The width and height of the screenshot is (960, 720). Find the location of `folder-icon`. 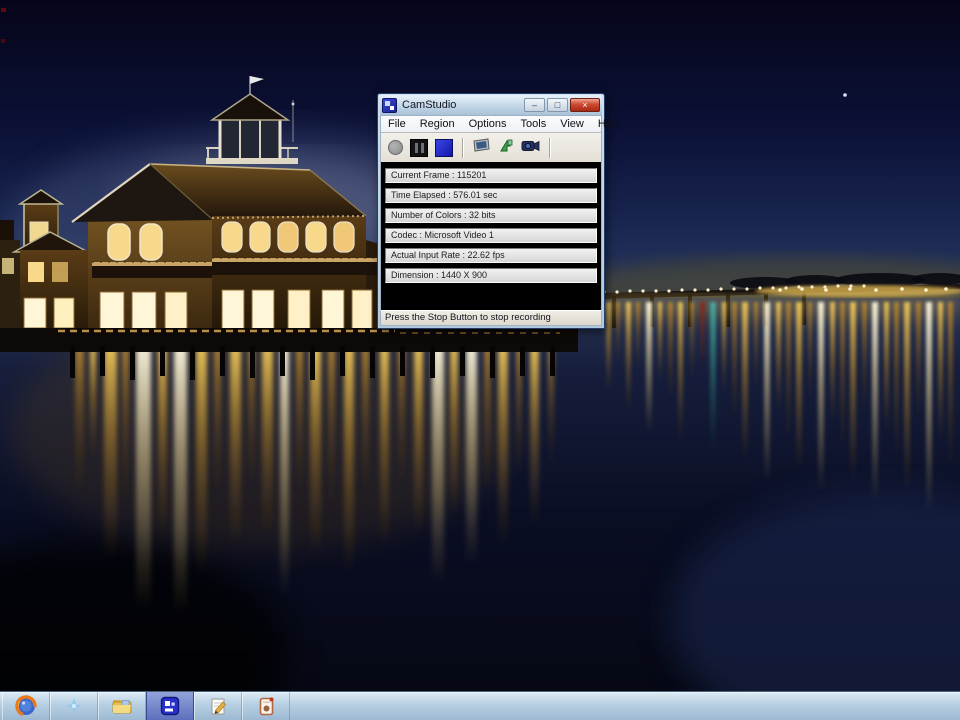

folder-icon is located at coordinates (122, 706).